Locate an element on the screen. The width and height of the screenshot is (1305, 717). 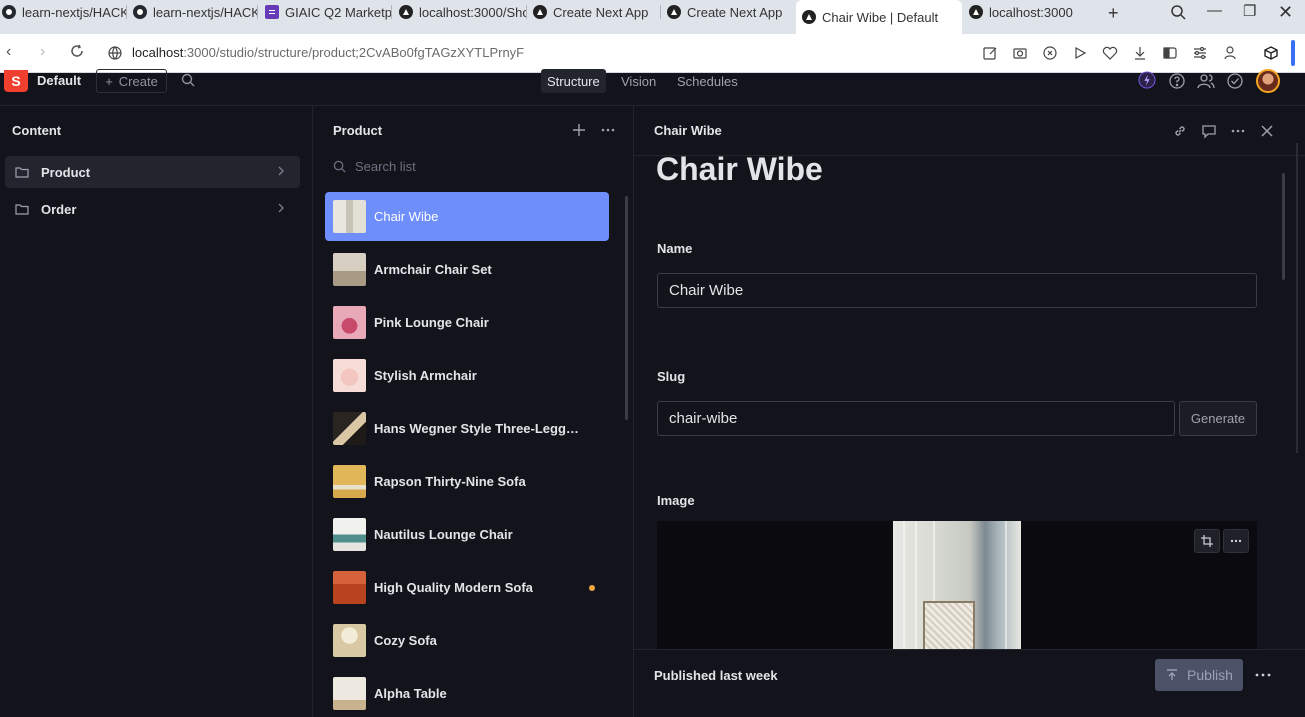
browser-tab: localhost:3000/Sho is located at coordinates (462, 12).